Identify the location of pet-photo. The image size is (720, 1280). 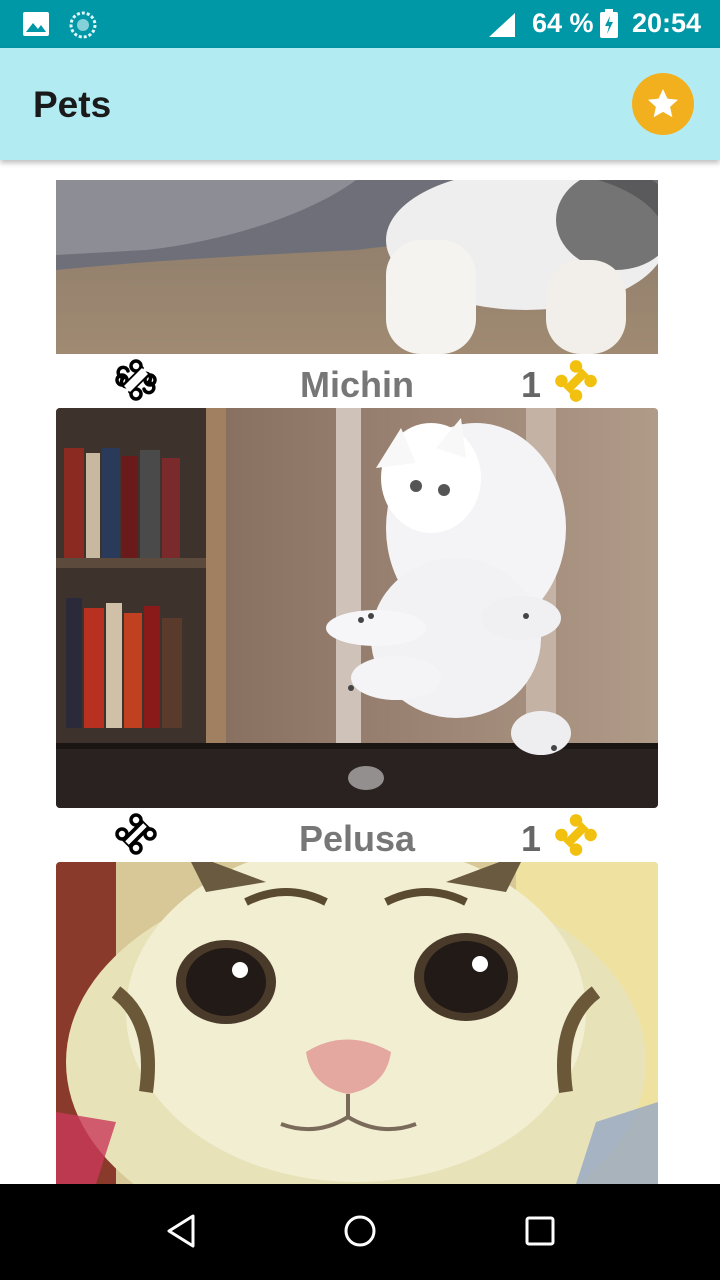
(357, 267).